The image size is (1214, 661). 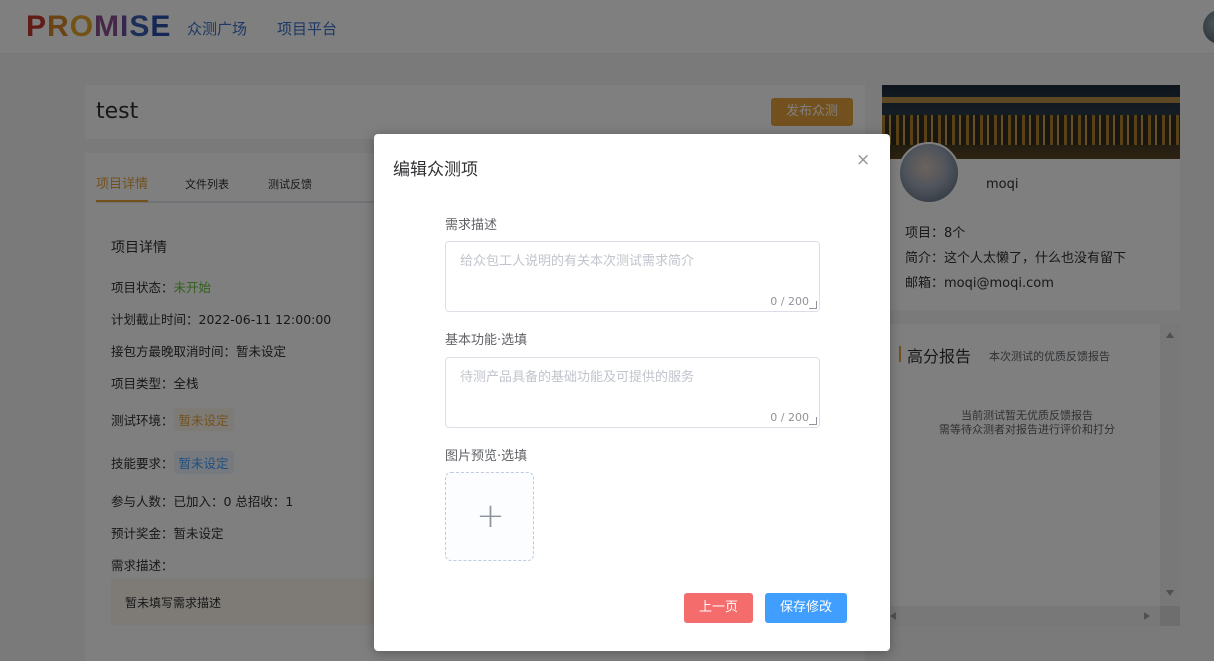 I want to click on requirement-desc-textarea: 给众包工人说明的有关本次测试需求简介 0 / 200, so click(x=632, y=276).